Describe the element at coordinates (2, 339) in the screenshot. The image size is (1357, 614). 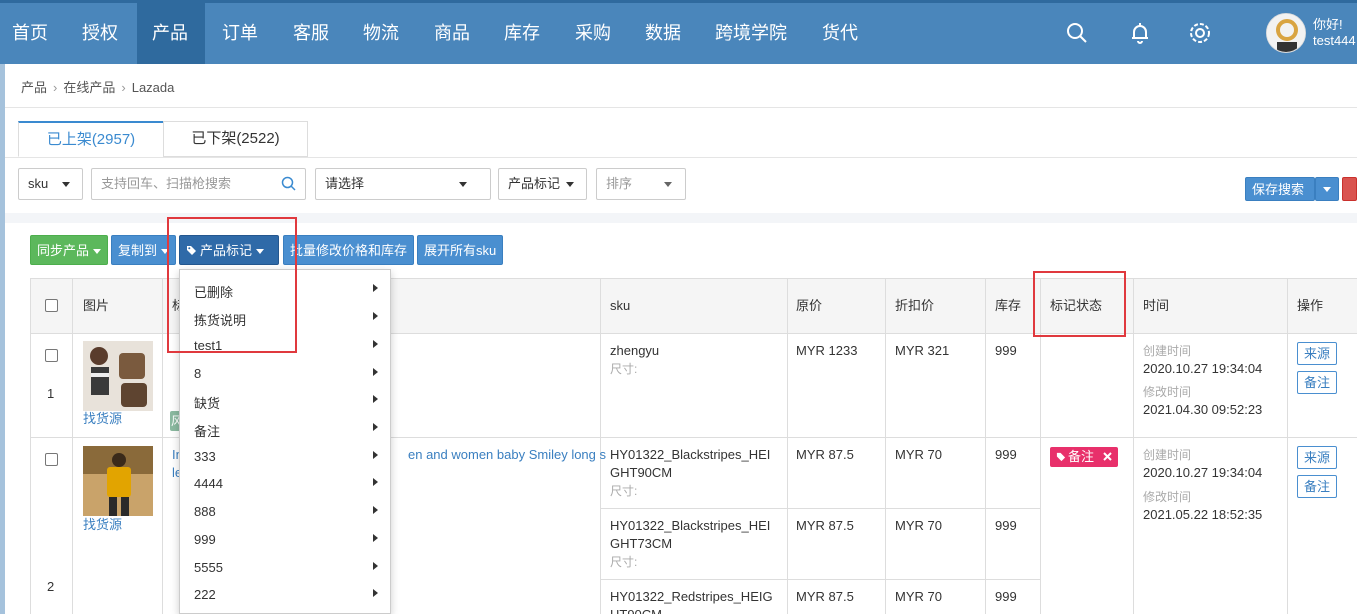
I see `left-scroll-edge` at that location.